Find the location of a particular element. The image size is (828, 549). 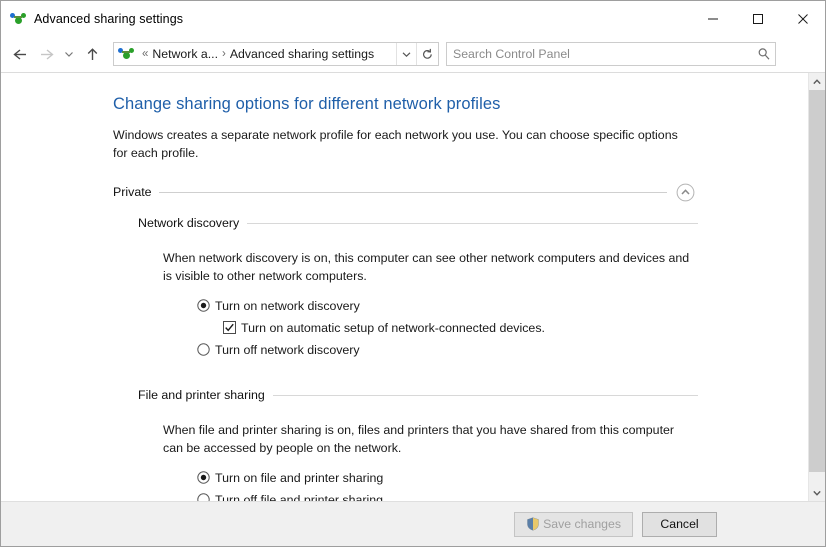

option-label: Turn on file and printer sharing is located at coordinates (299, 478).